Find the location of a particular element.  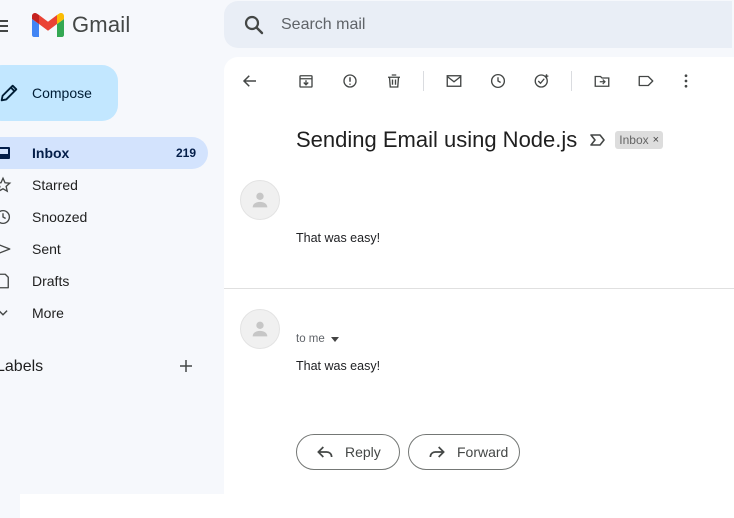

importance-marker-icon is located at coordinates (598, 140).